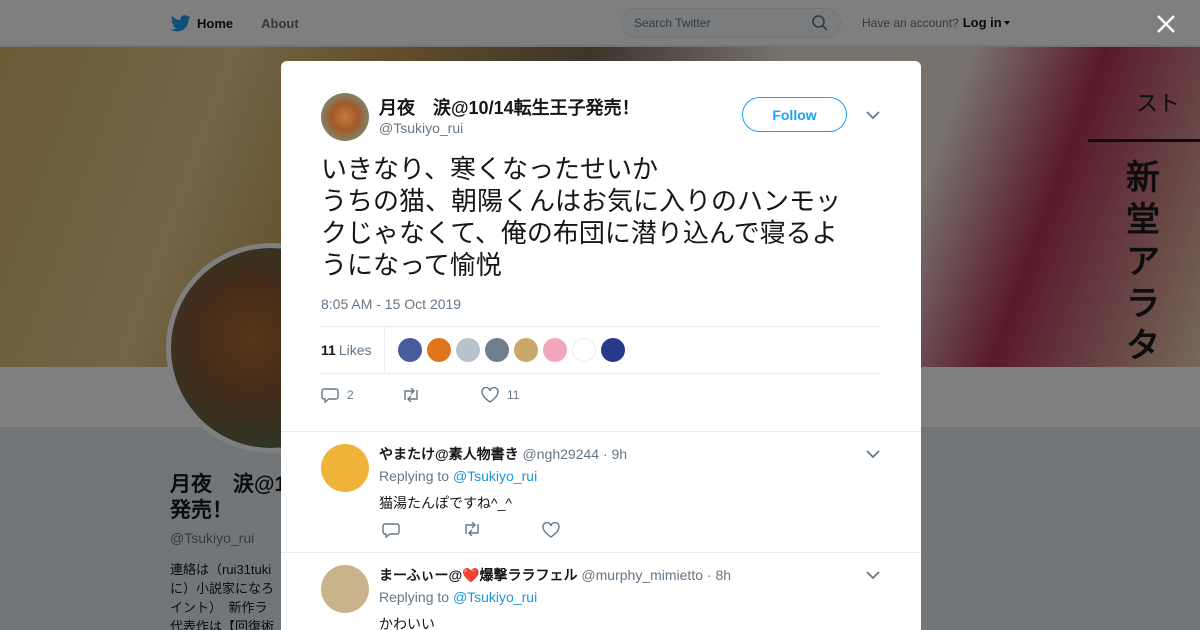 The image size is (1200, 630). I want to click on reply-author-handle: @murphy_mimietto, so click(642, 575).